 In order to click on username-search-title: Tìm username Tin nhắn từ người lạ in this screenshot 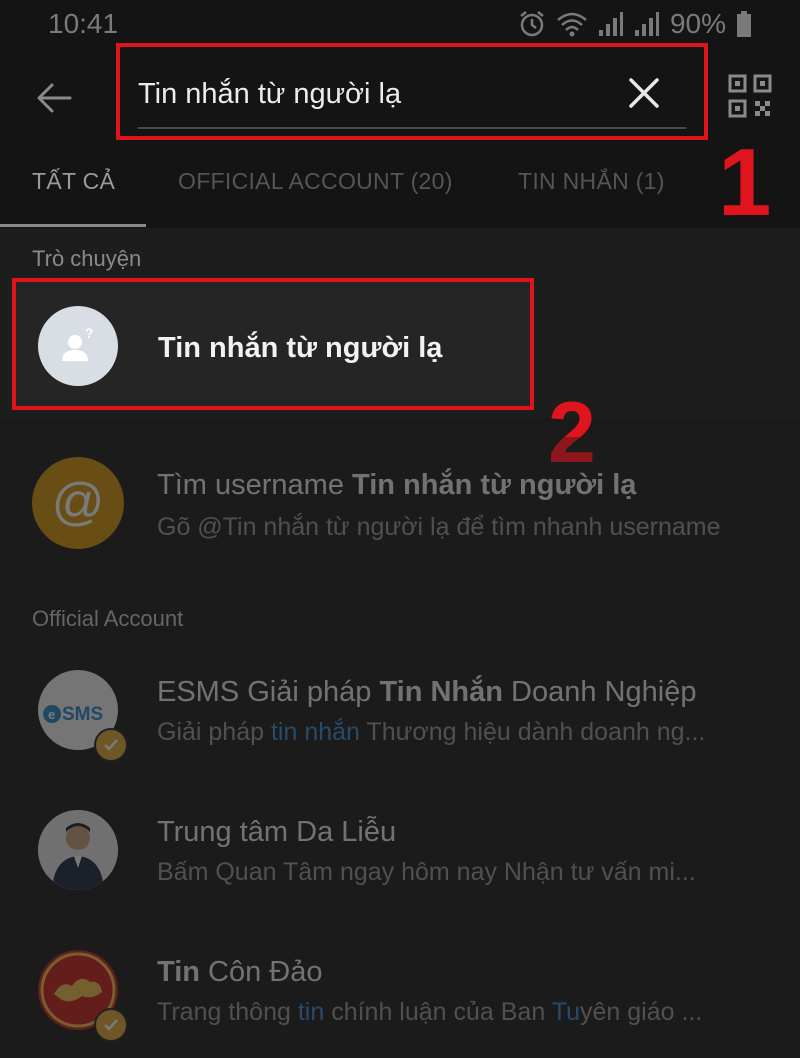, I will do `click(396, 485)`.